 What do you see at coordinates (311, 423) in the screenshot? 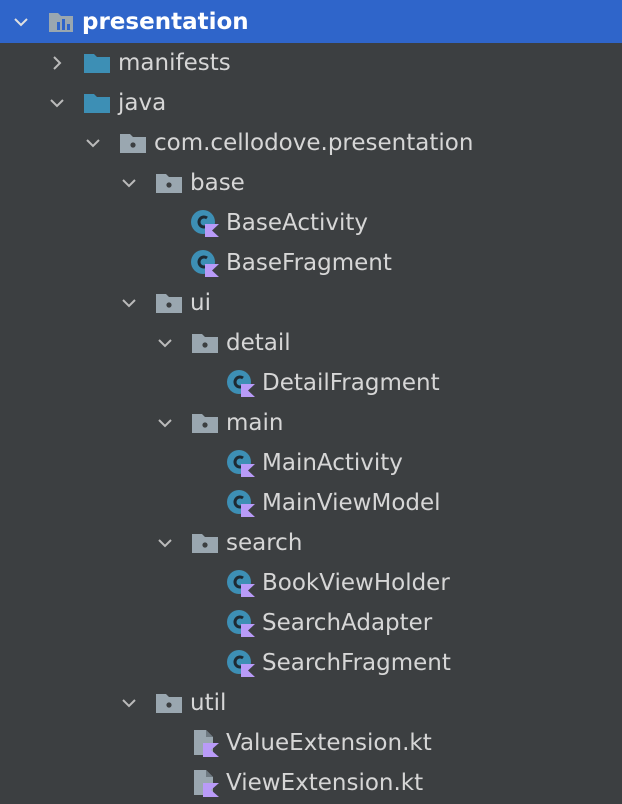
I see `tree-item-main: main` at bounding box center [311, 423].